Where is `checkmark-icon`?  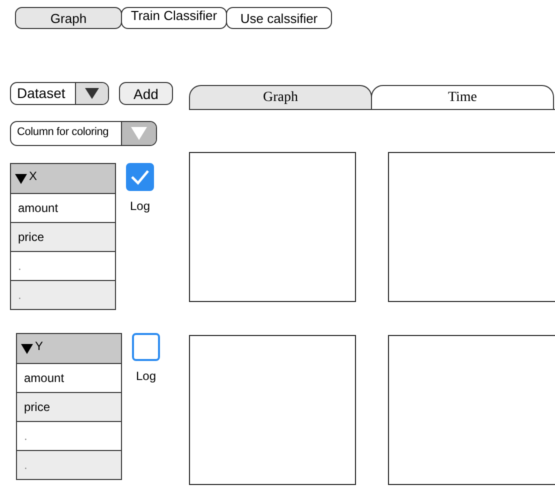 checkmark-icon is located at coordinates (140, 177).